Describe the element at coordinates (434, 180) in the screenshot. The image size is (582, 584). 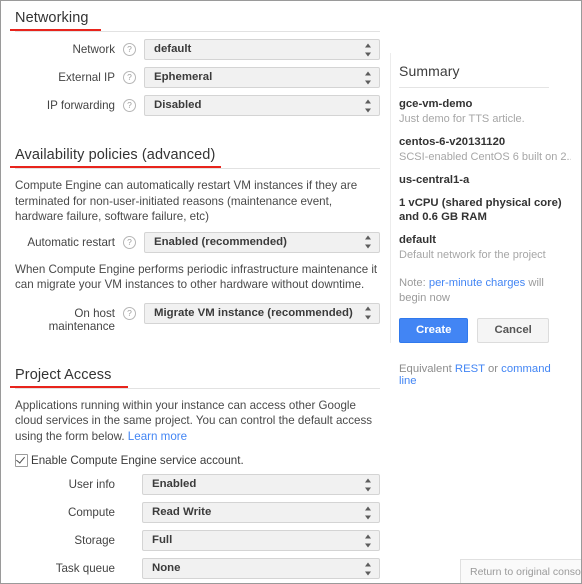
I see `summary-item-title: us-central1-a` at that location.